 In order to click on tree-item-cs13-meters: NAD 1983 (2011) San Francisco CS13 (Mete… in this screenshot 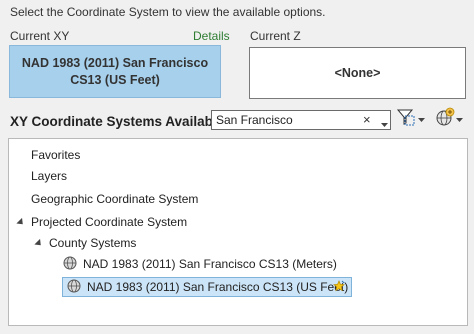, I will do `click(200, 264)`.